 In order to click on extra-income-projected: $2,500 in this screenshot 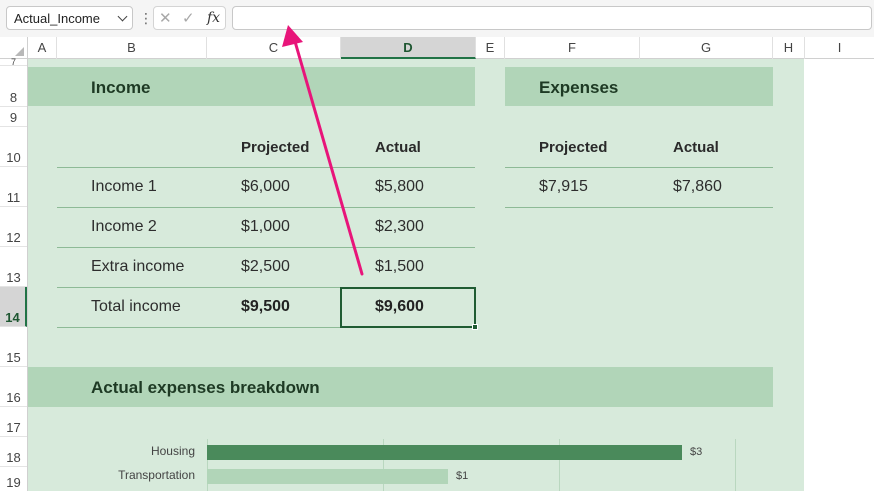, I will do `click(265, 267)`.